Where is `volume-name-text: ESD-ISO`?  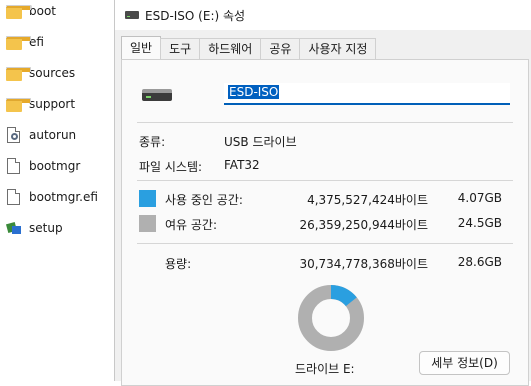 volume-name-text: ESD-ISO is located at coordinates (254, 92).